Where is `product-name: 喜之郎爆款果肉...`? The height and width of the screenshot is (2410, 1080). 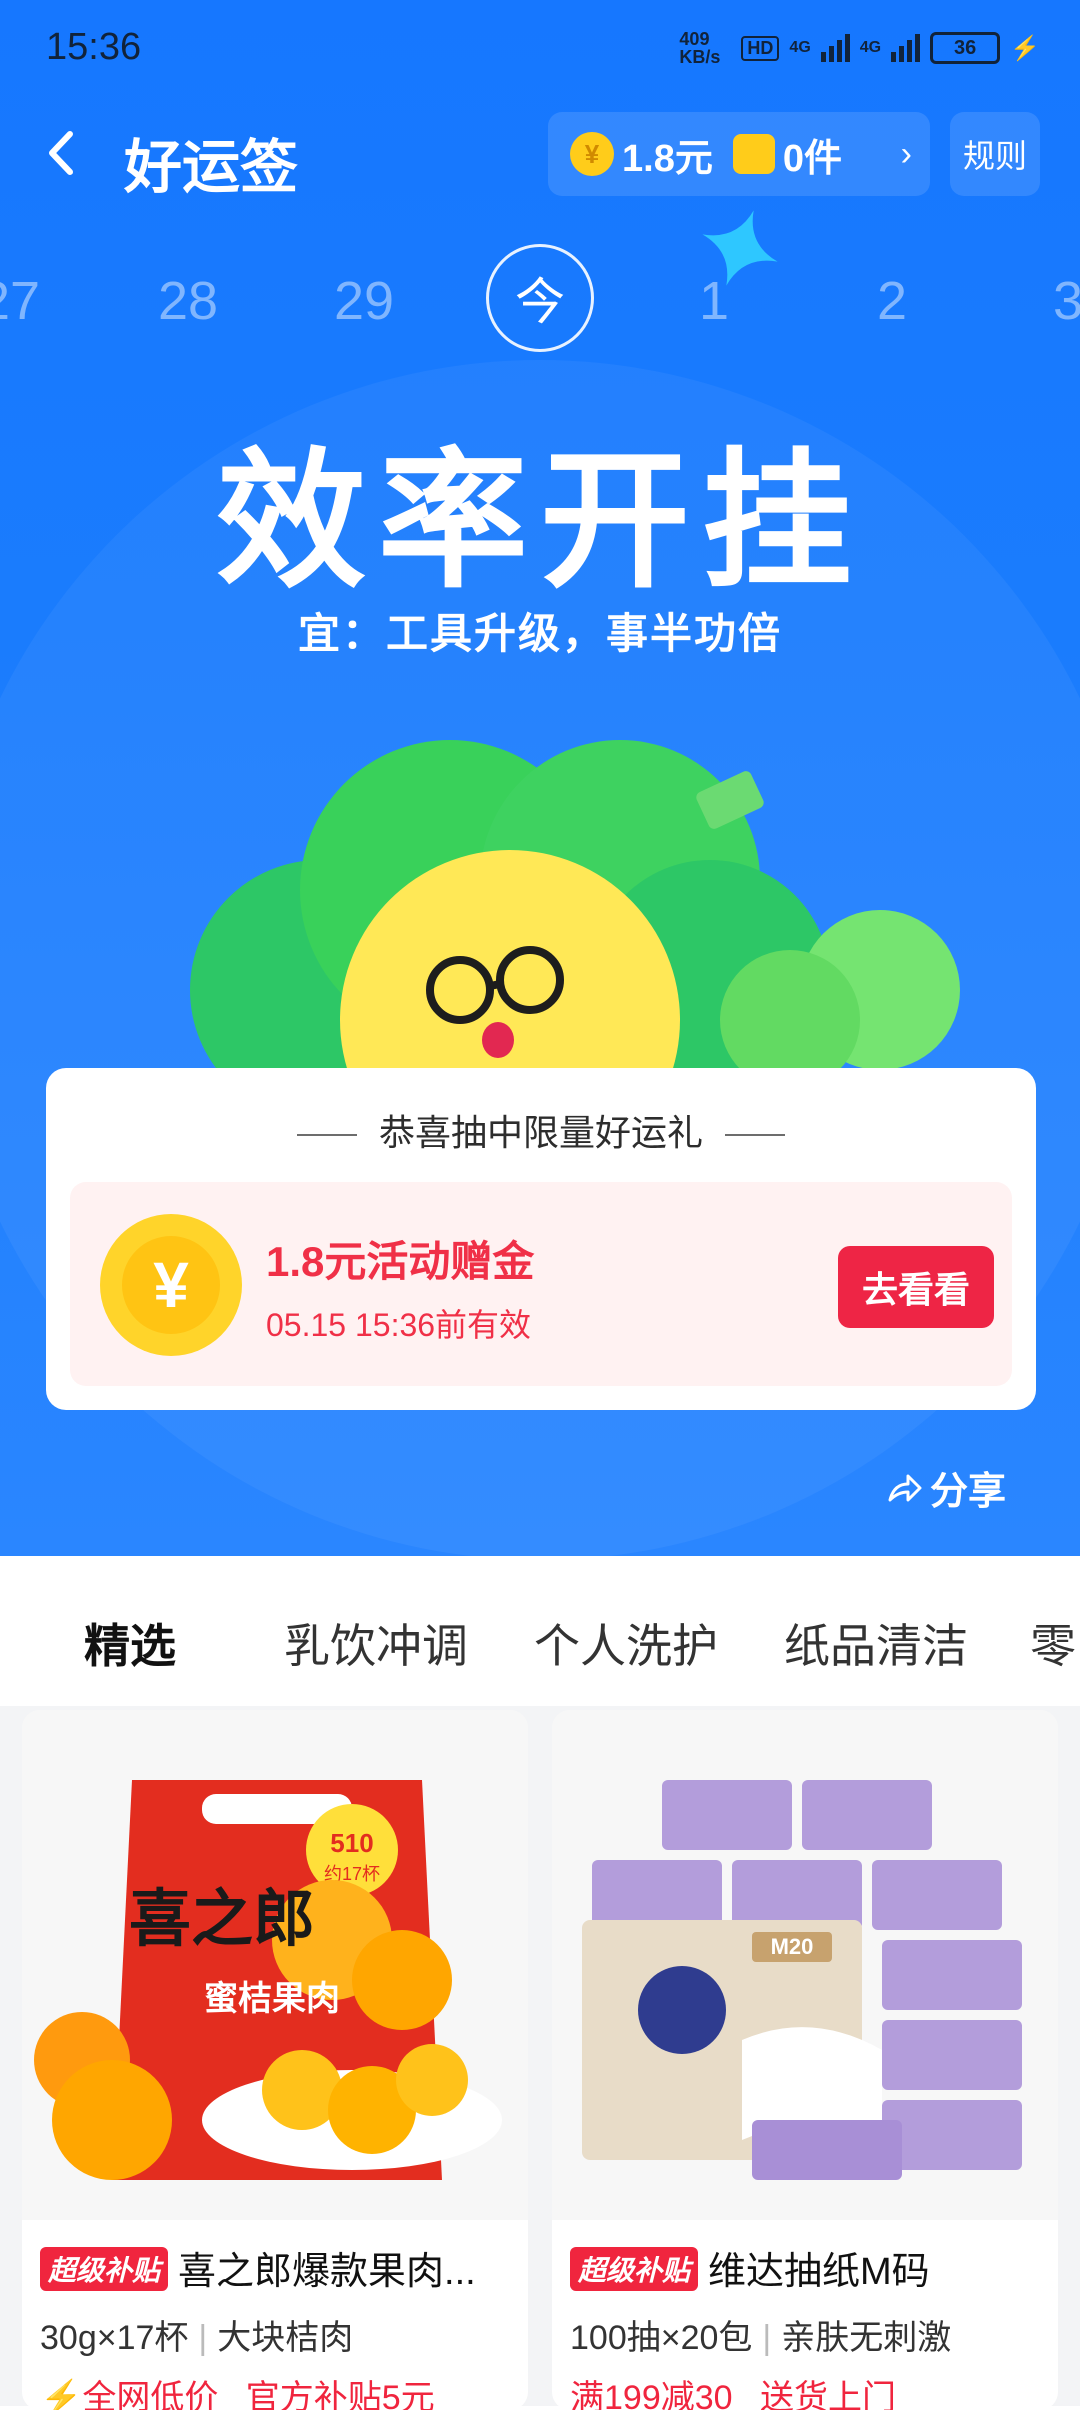 product-name: 喜之郎爆款果肉... is located at coordinates (327, 2272).